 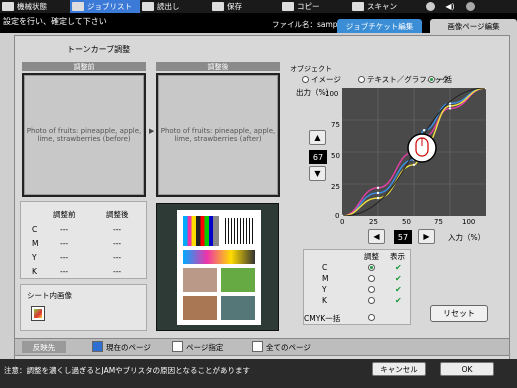 I want to click on x-tick: 25, so click(x=373, y=222).